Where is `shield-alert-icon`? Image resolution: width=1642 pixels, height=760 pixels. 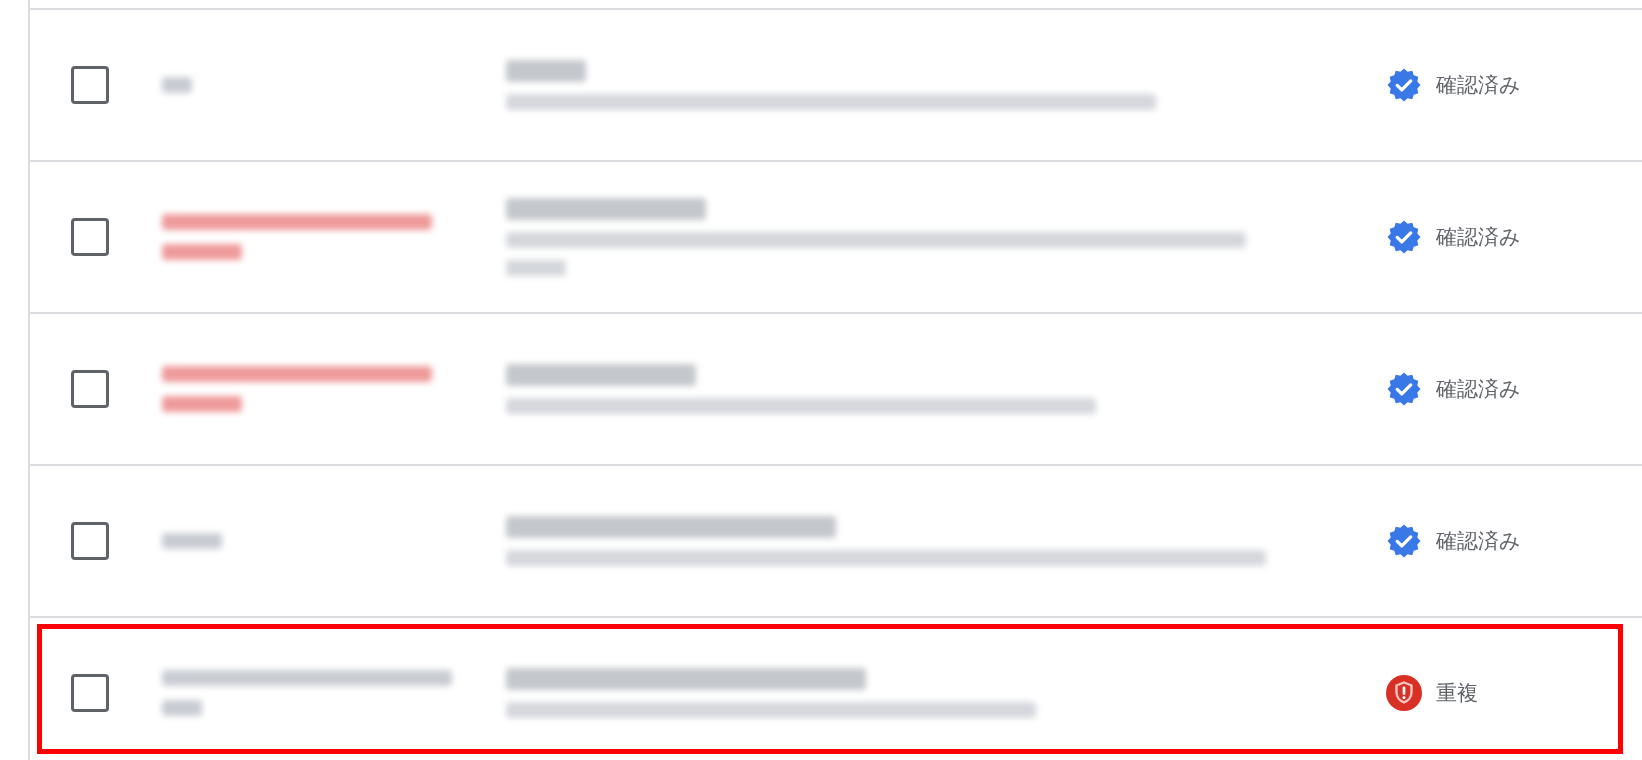 shield-alert-icon is located at coordinates (1404, 693).